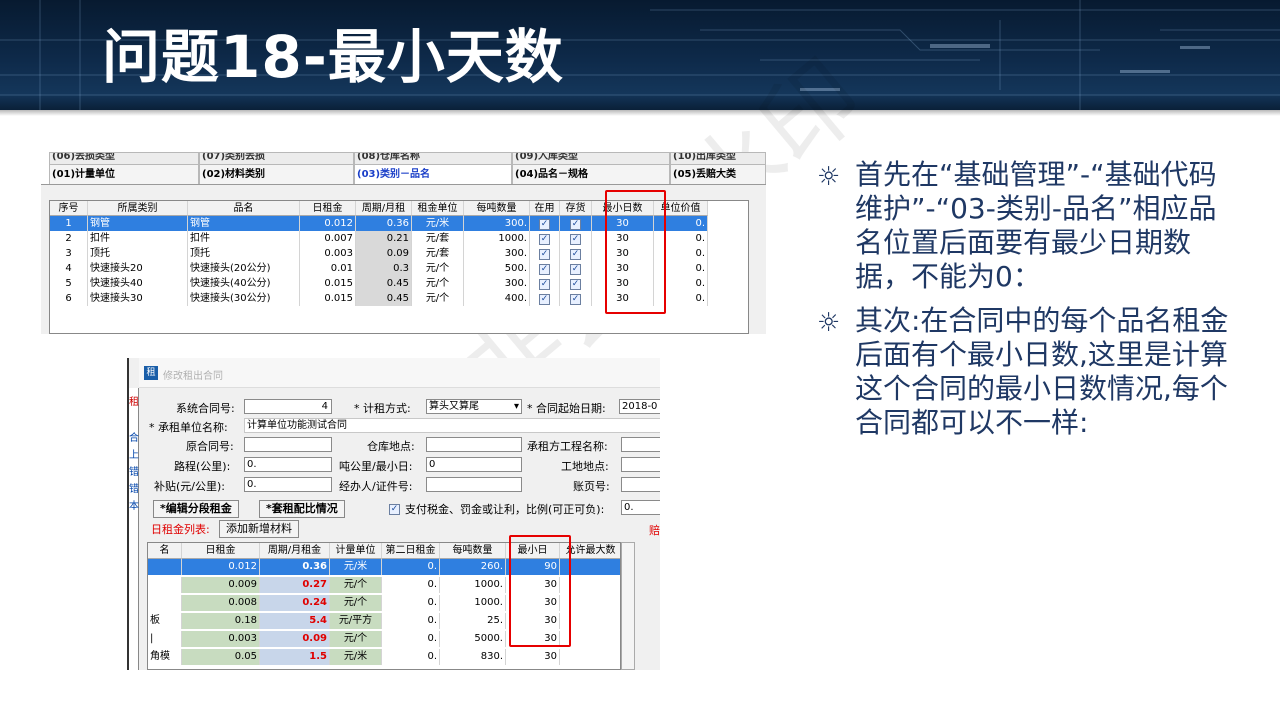  What do you see at coordinates (452, 425) in the screenshot?
I see `lessee-unit-field: 计算单位功能测试合同` at bounding box center [452, 425].